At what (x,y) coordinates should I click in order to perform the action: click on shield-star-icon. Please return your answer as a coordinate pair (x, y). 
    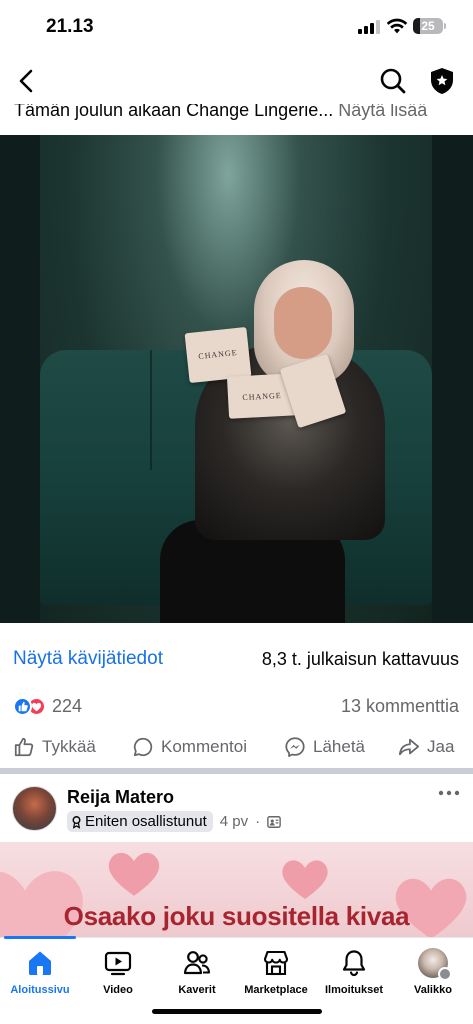
    Looking at the image, I should click on (442, 81).